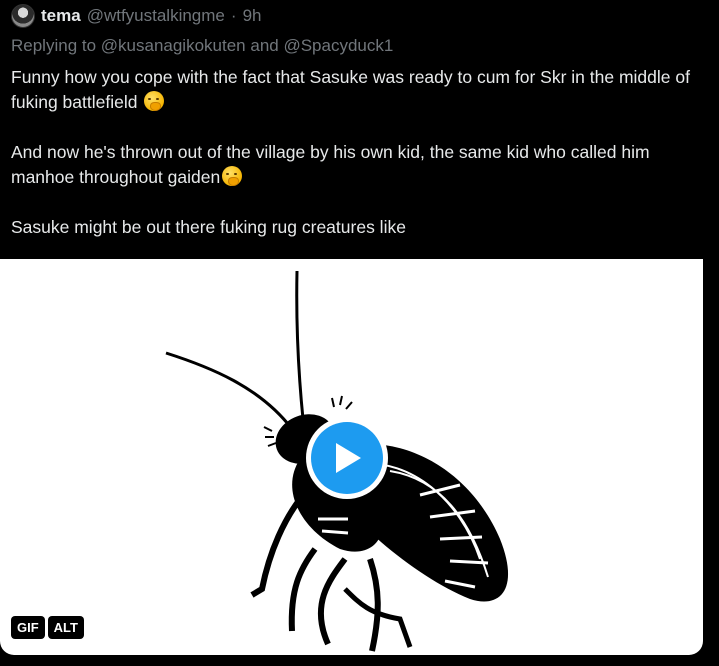 This screenshot has height=666, width=719. I want to click on alt-badge: ALT, so click(65, 627).